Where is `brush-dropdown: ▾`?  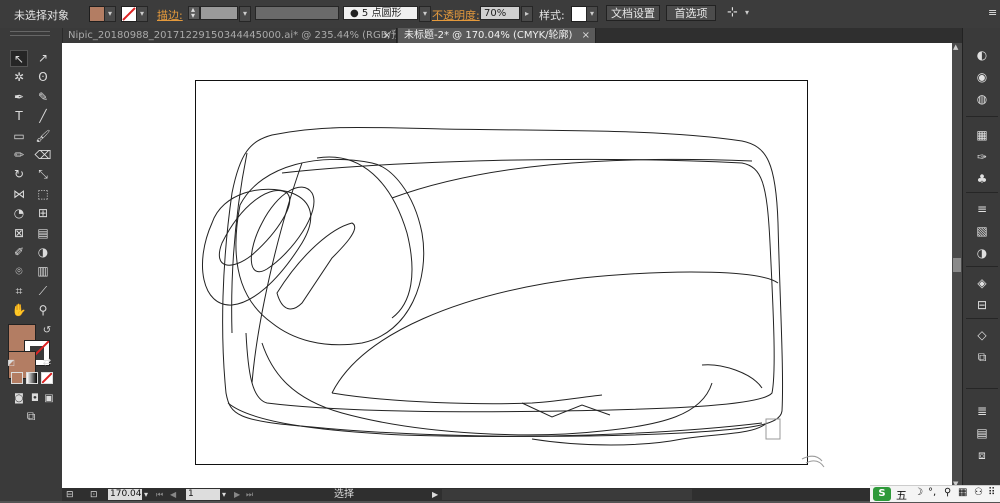
brush-dropdown: ▾ is located at coordinates (425, 14).